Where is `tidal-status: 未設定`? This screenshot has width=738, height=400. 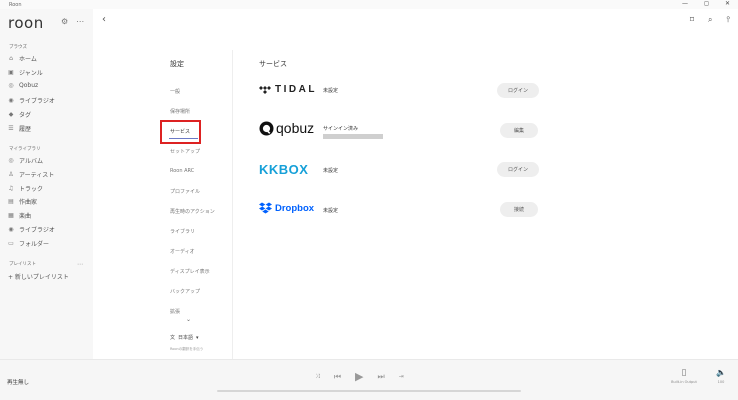
tidal-status: 未設定 is located at coordinates (331, 91).